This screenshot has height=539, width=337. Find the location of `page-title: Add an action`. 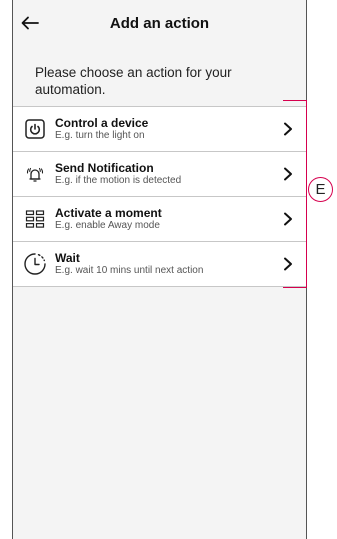

page-title: Add an action is located at coordinates (159, 23).